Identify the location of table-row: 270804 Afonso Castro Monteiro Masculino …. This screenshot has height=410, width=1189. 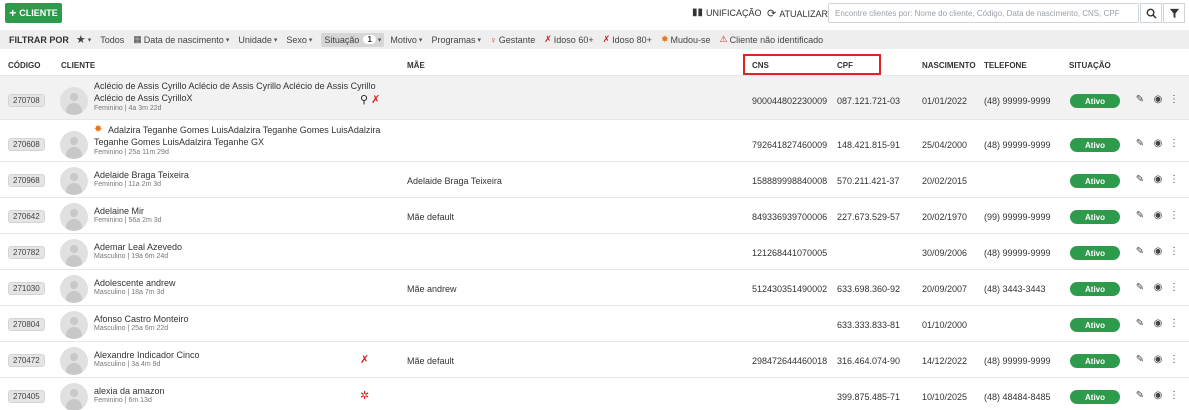
(594, 323).